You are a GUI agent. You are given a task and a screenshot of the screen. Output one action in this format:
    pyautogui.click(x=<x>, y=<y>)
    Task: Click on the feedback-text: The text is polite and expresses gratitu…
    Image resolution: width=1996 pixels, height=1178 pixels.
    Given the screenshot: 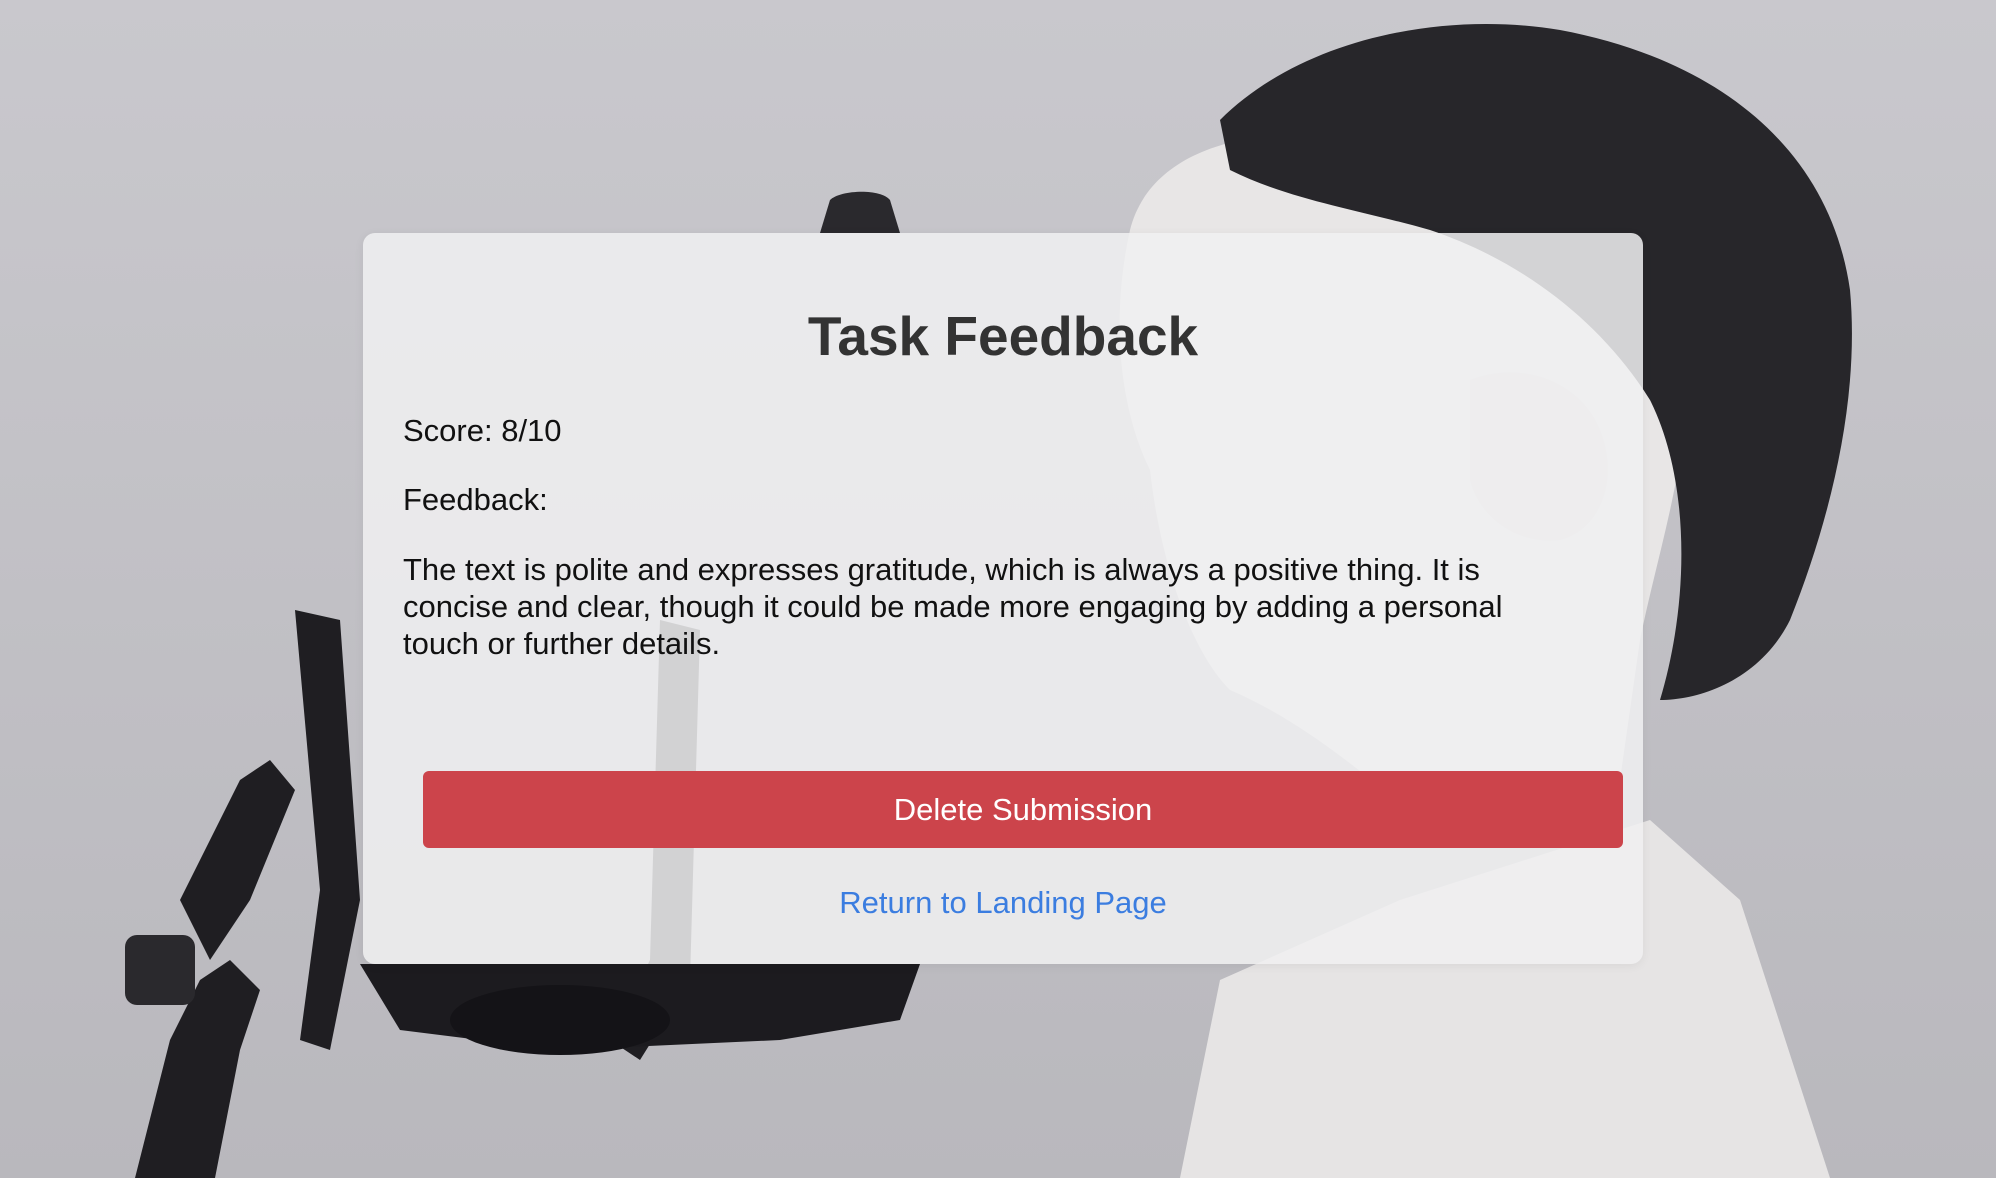 What is the action you would take?
    pyautogui.click(x=953, y=606)
    